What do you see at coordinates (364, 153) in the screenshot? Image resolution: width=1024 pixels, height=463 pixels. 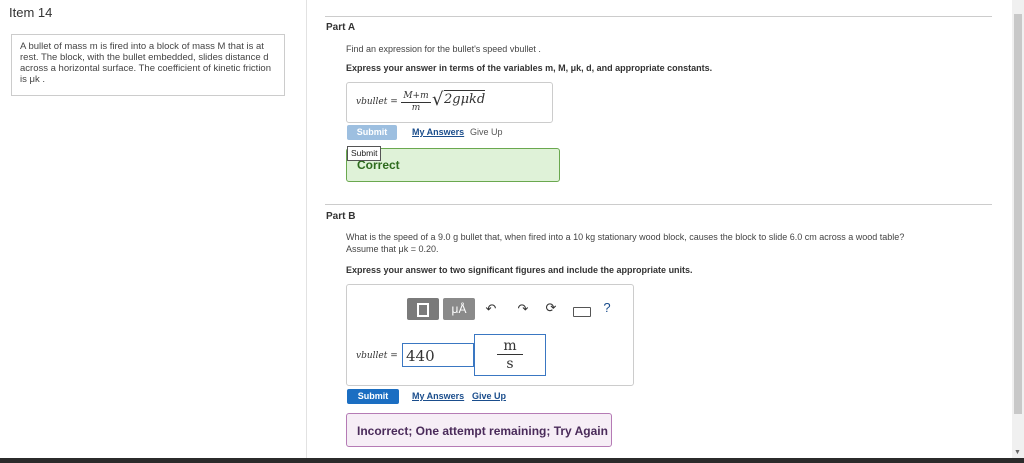 I see `submit-tooltip: Submit` at bounding box center [364, 153].